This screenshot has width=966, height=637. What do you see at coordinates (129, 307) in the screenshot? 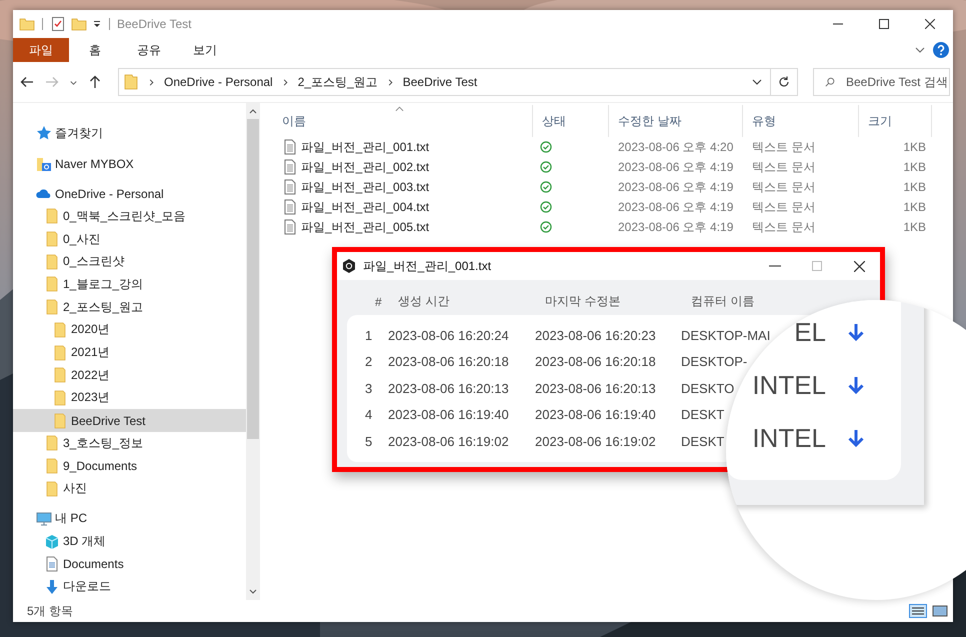
I see `nav-item: 2_포스팅_원고` at bounding box center [129, 307].